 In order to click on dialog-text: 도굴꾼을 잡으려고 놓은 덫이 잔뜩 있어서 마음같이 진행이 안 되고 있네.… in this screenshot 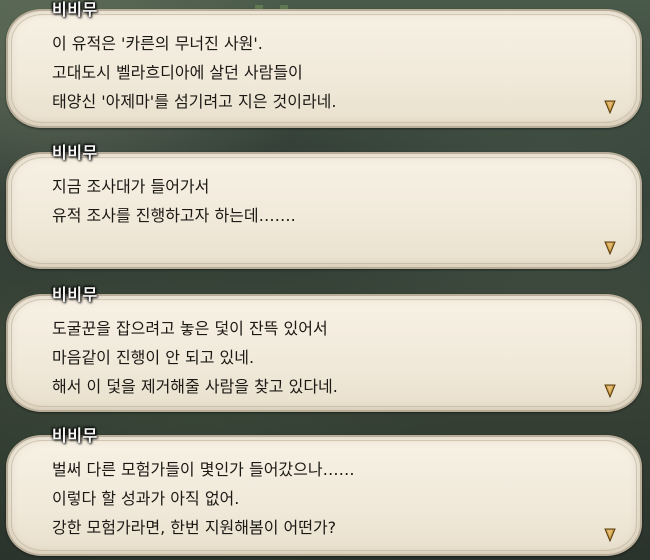, I will do `click(326, 357)`.